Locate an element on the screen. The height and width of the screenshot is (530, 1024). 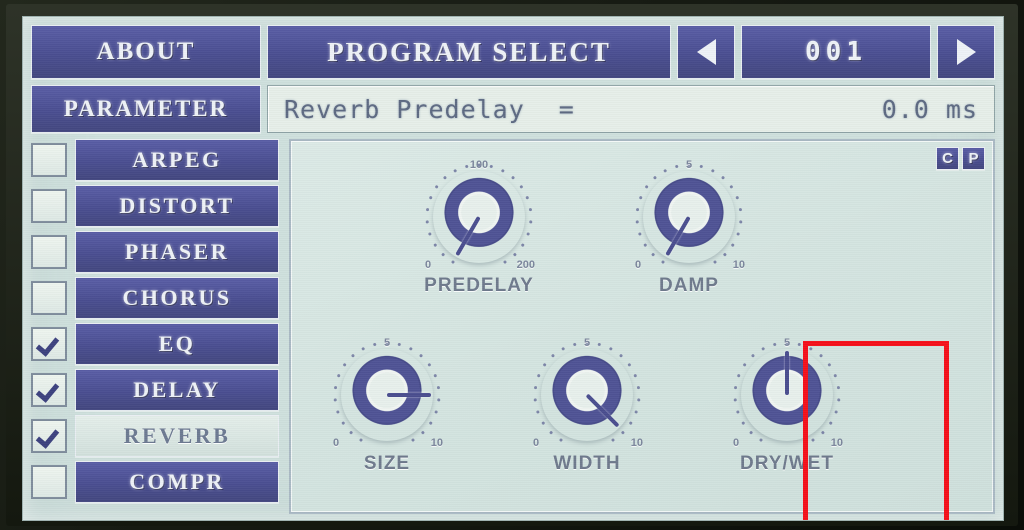
parameter-value-display: Reverb Predelay = 0.0 ms is located at coordinates (631, 109).